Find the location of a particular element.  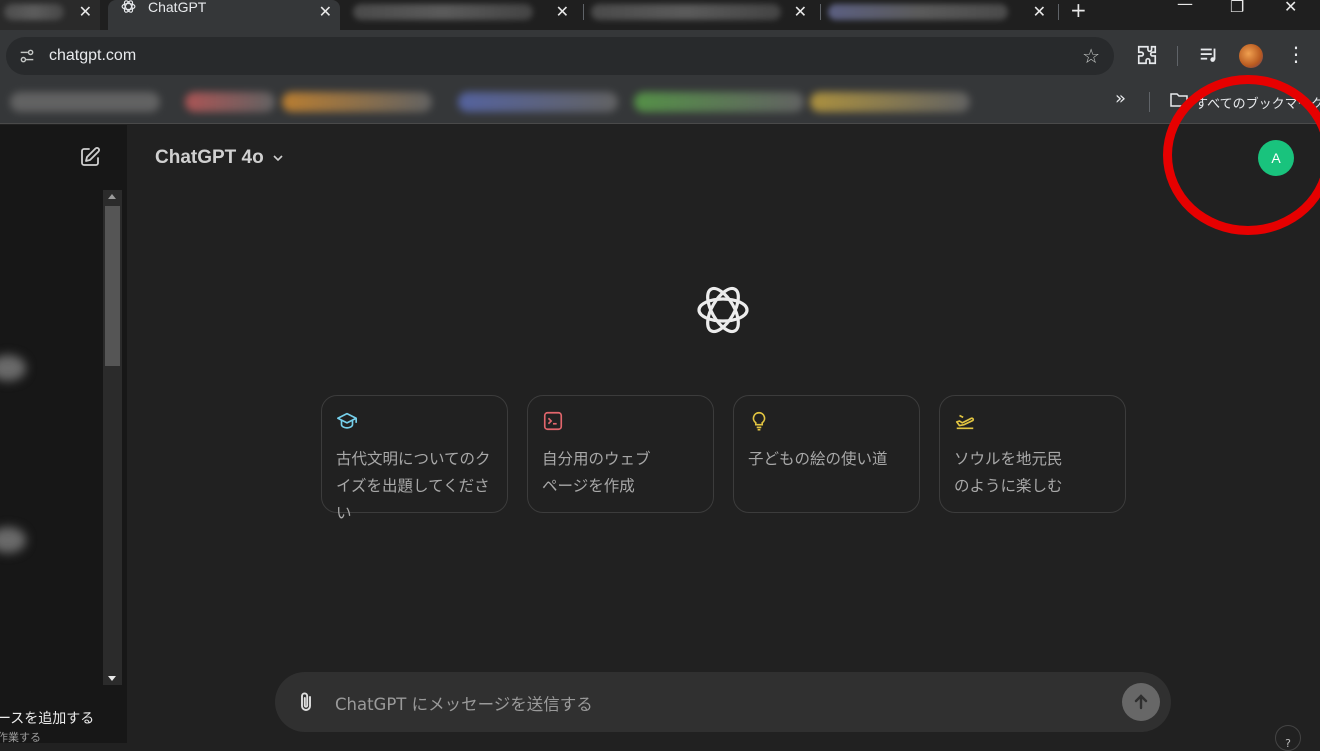

model-selector-label: ChatGPT 4o is located at coordinates (209, 157).